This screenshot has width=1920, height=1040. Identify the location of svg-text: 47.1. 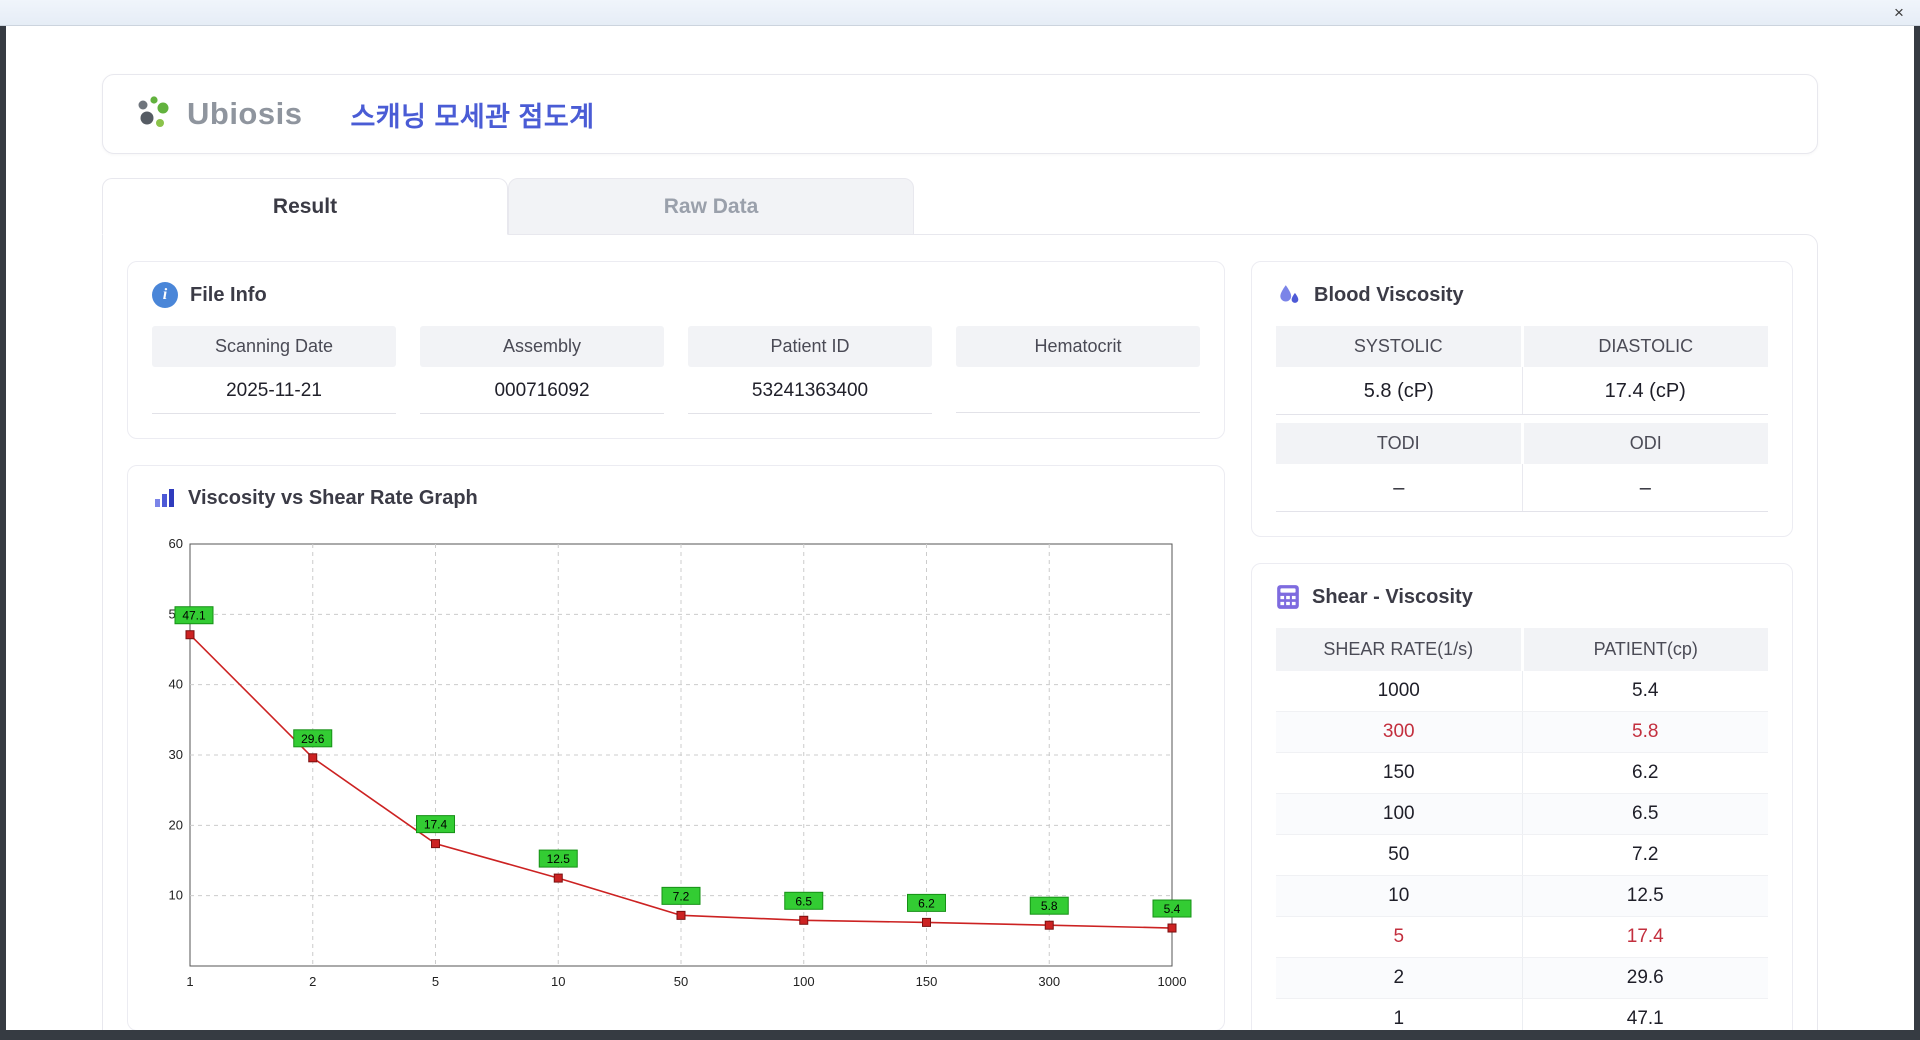
(194, 616).